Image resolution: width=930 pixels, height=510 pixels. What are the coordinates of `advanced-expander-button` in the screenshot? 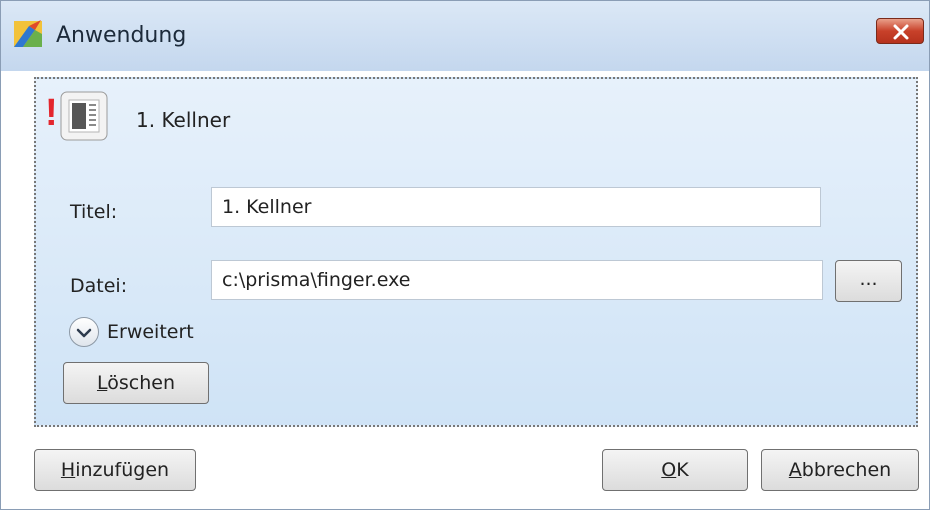 It's located at (84, 332).